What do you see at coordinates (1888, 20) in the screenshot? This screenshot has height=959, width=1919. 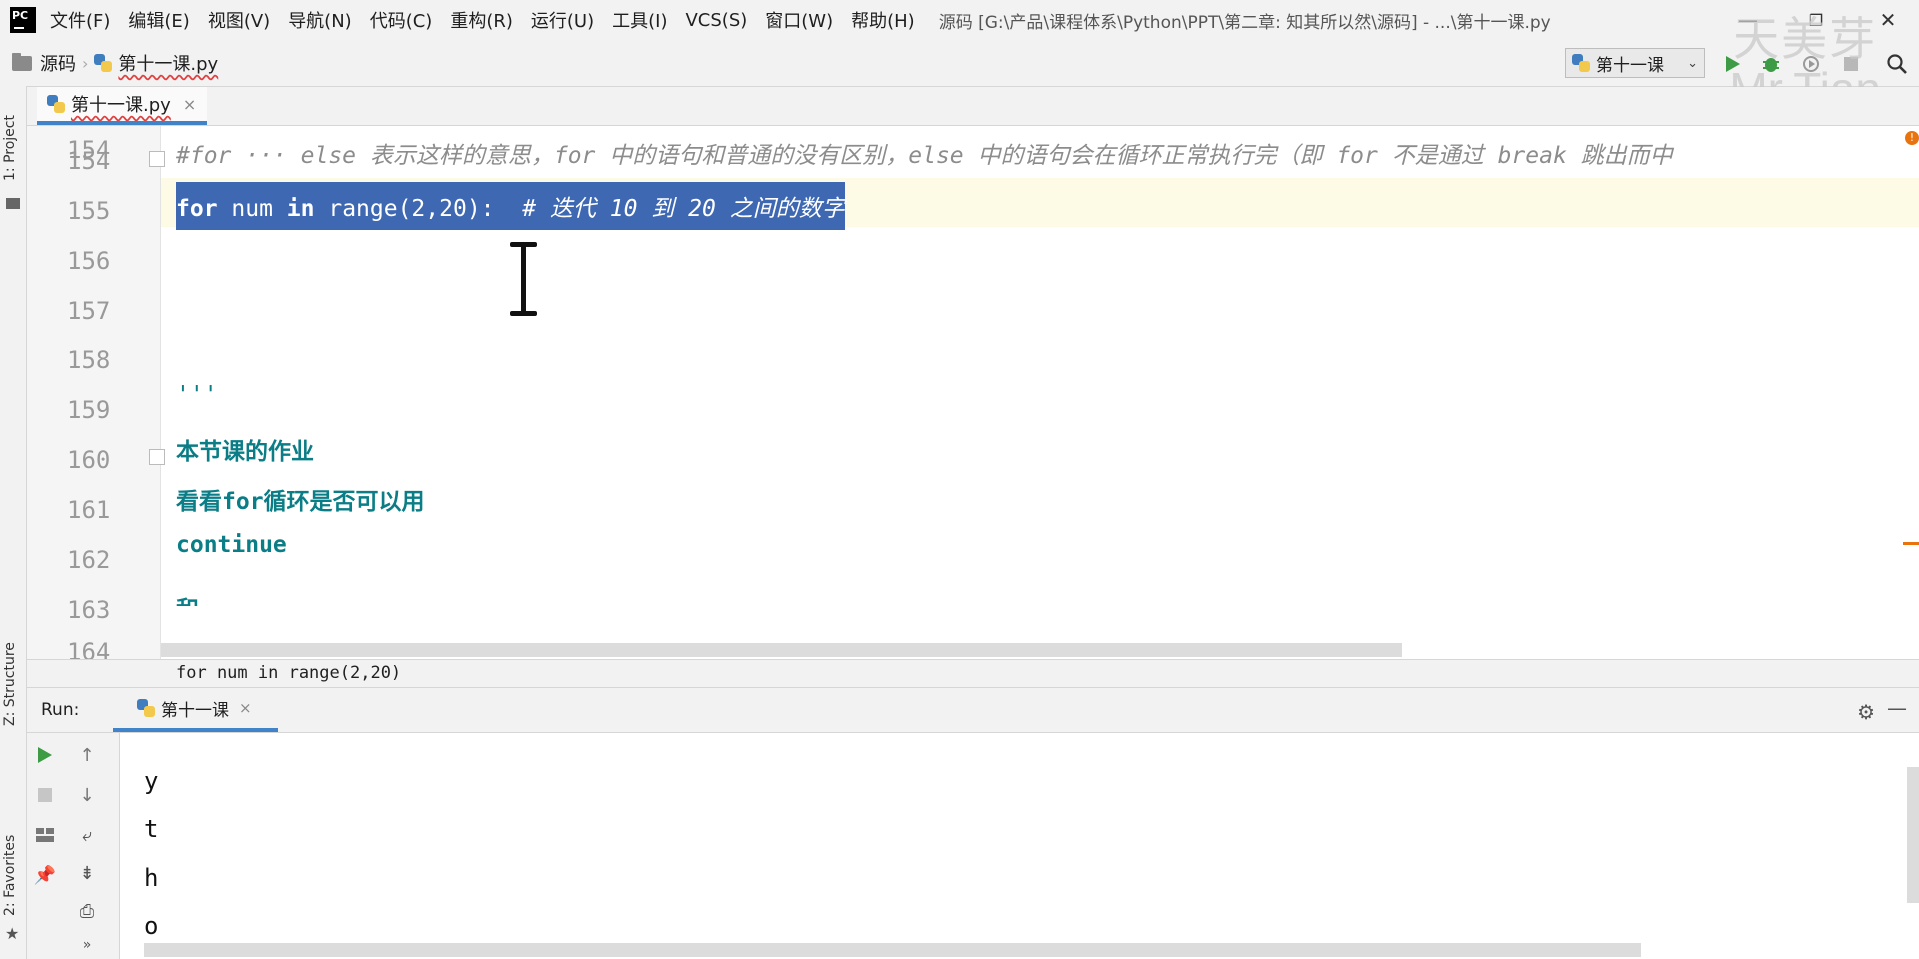 I see `close-window-button: ✕` at bounding box center [1888, 20].